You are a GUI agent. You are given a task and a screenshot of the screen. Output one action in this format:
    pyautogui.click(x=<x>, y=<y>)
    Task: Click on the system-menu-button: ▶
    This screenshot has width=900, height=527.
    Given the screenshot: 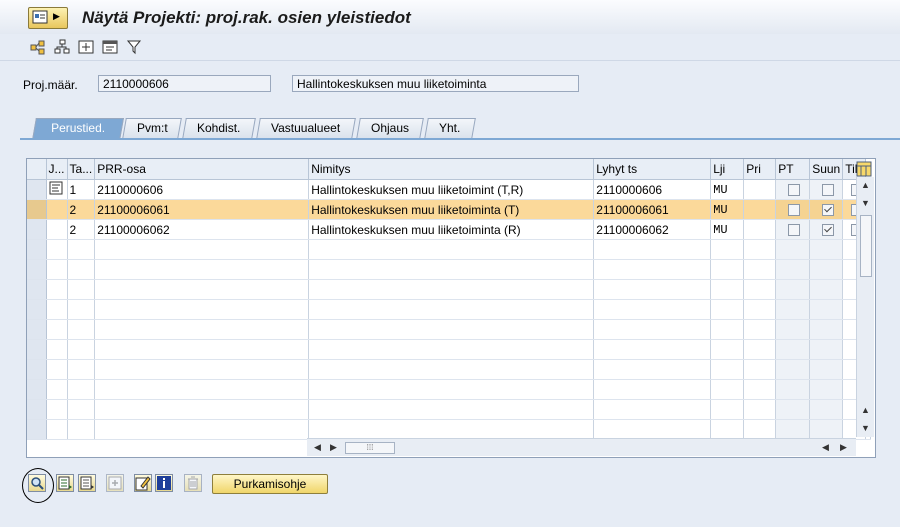 What is the action you would take?
    pyautogui.click(x=48, y=18)
    